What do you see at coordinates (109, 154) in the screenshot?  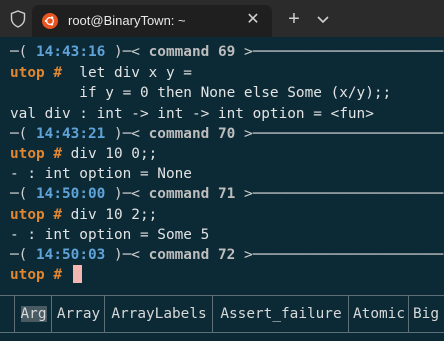 I see `input-code: div 10 0;;` at bounding box center [109, 154].